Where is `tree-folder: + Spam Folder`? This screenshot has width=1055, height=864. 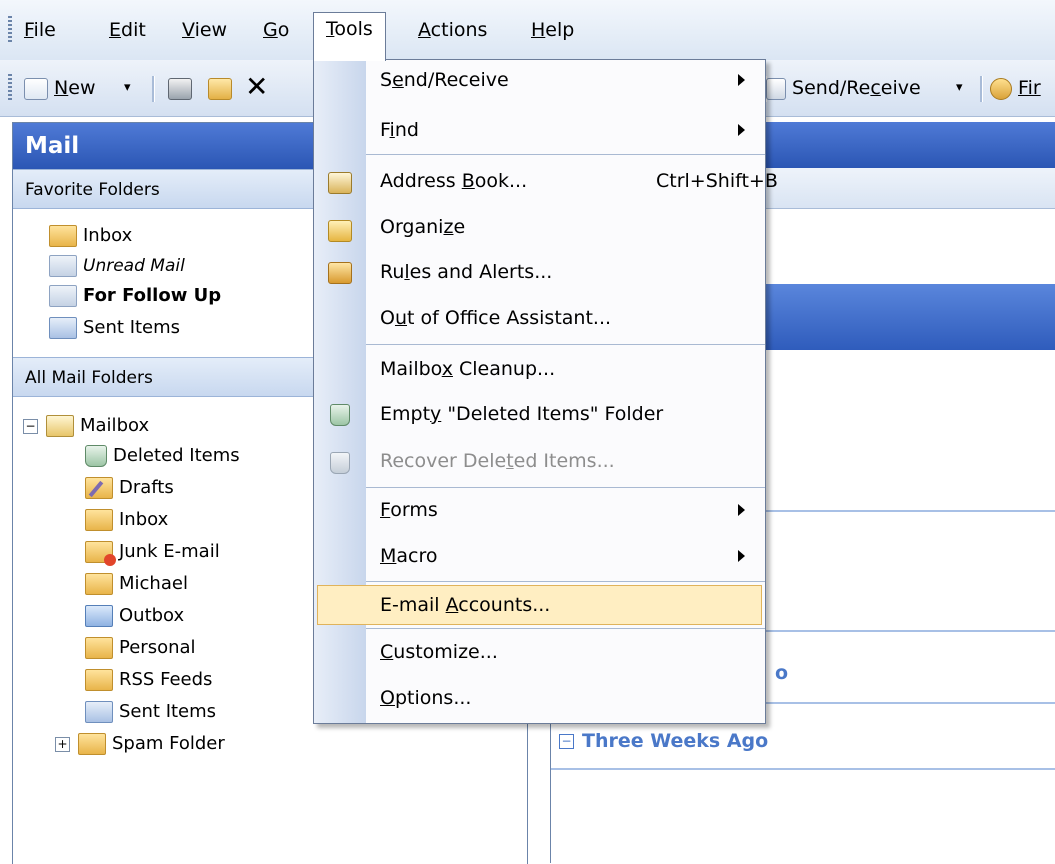
tree-folder: + Spam Folder is located at coordinates (140, 744).